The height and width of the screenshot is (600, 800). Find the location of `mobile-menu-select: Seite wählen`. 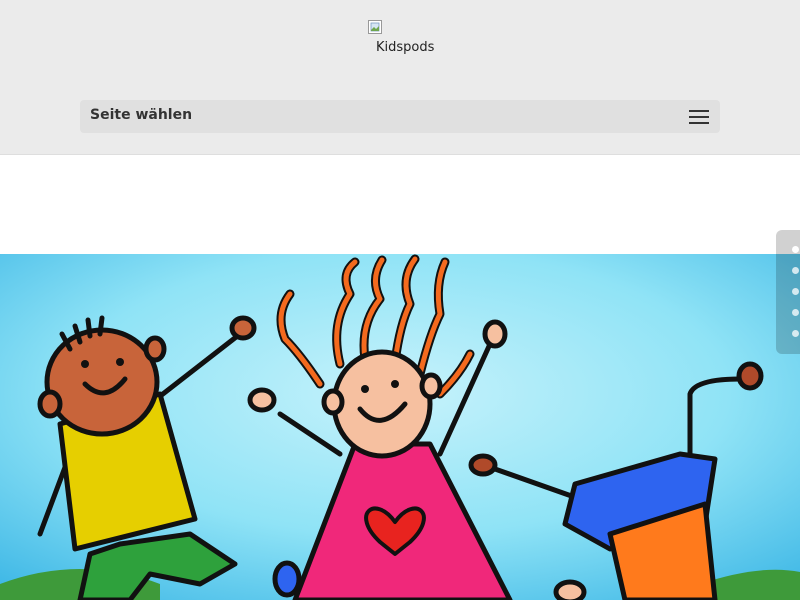

mobile-menu-select: Seite wählen is located at coordinates (400, 116).